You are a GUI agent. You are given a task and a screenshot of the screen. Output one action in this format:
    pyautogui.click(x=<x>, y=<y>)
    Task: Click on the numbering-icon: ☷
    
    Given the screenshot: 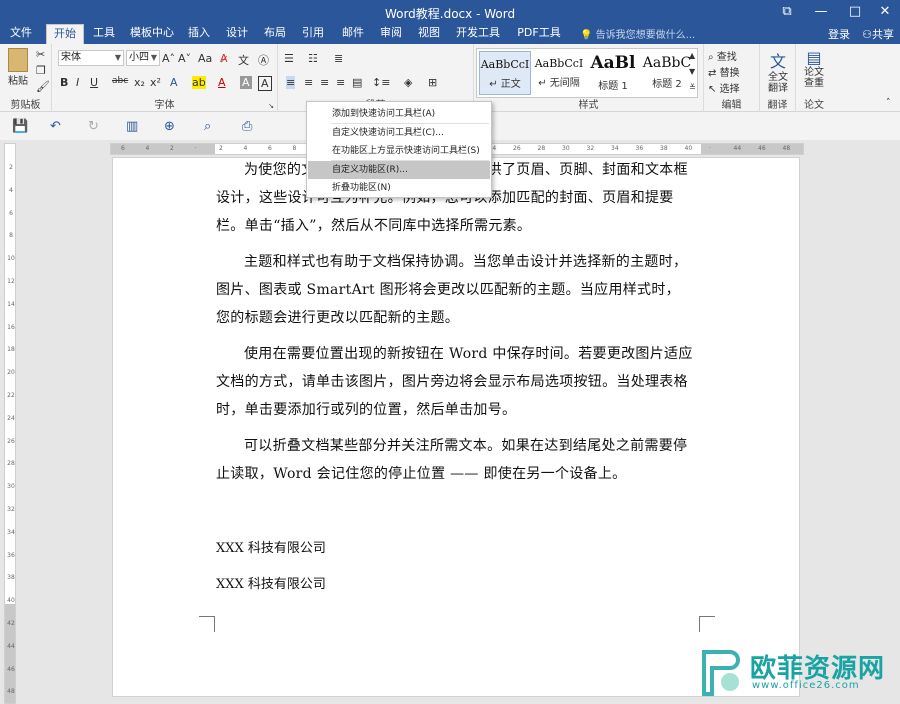 What is the action you would take?
    pyautogui.click(x=313, y=58)
    